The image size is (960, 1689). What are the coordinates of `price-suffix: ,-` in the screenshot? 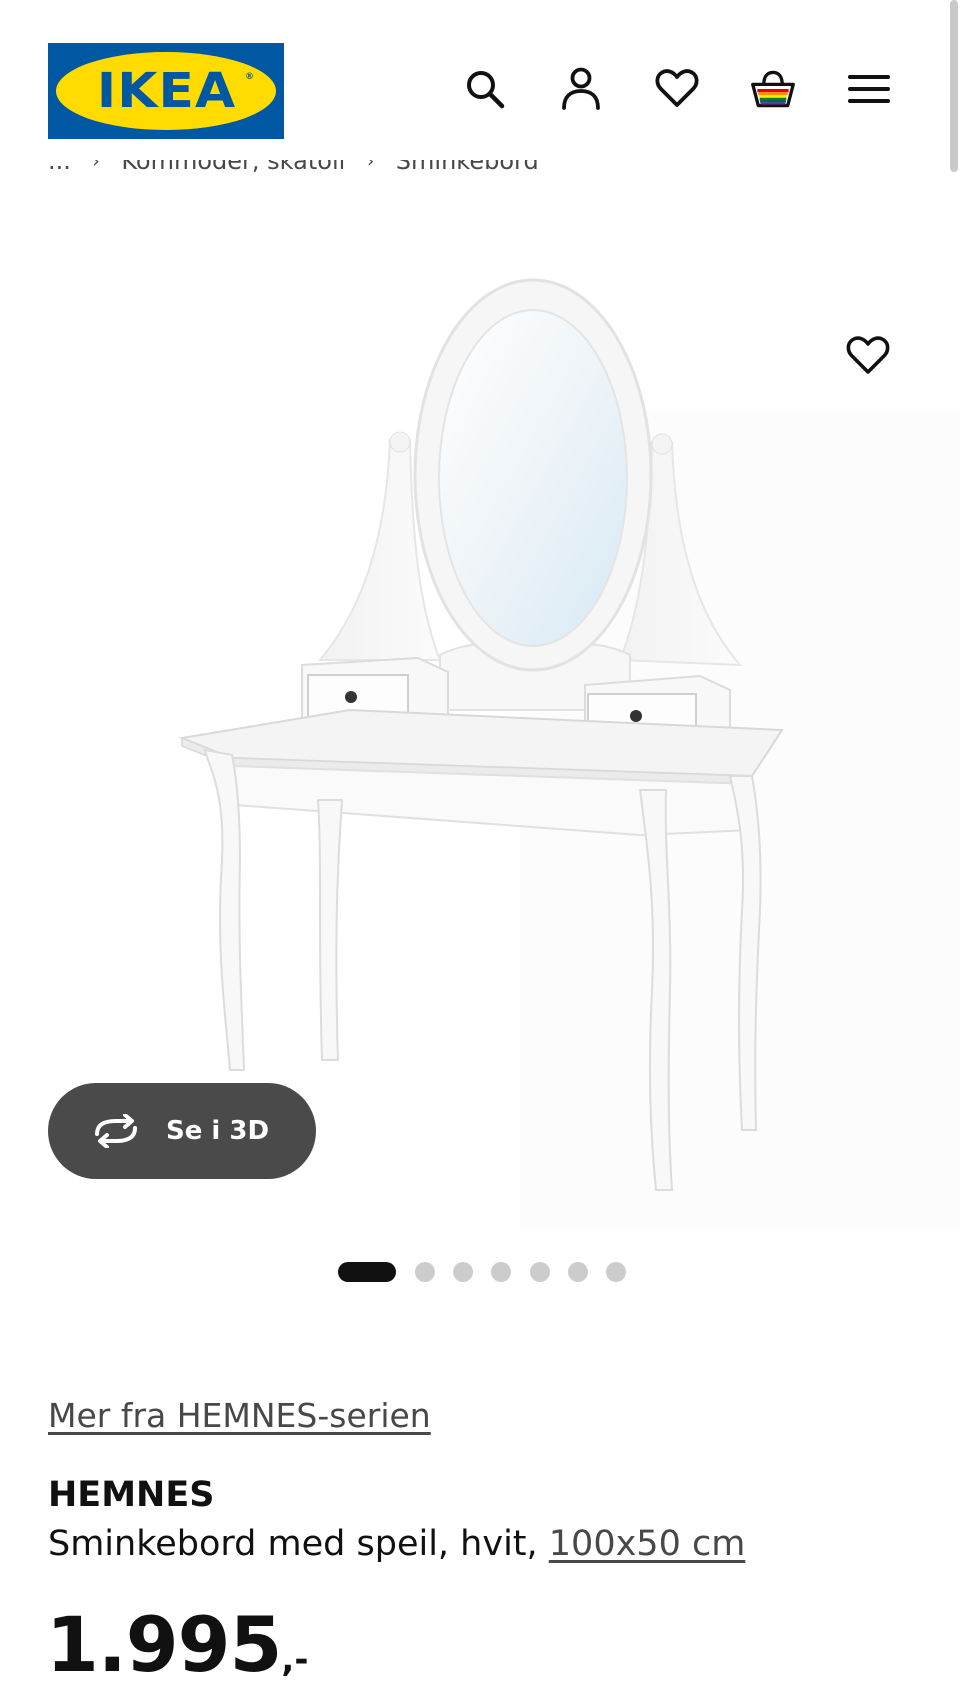 It's located at (295, 1660).